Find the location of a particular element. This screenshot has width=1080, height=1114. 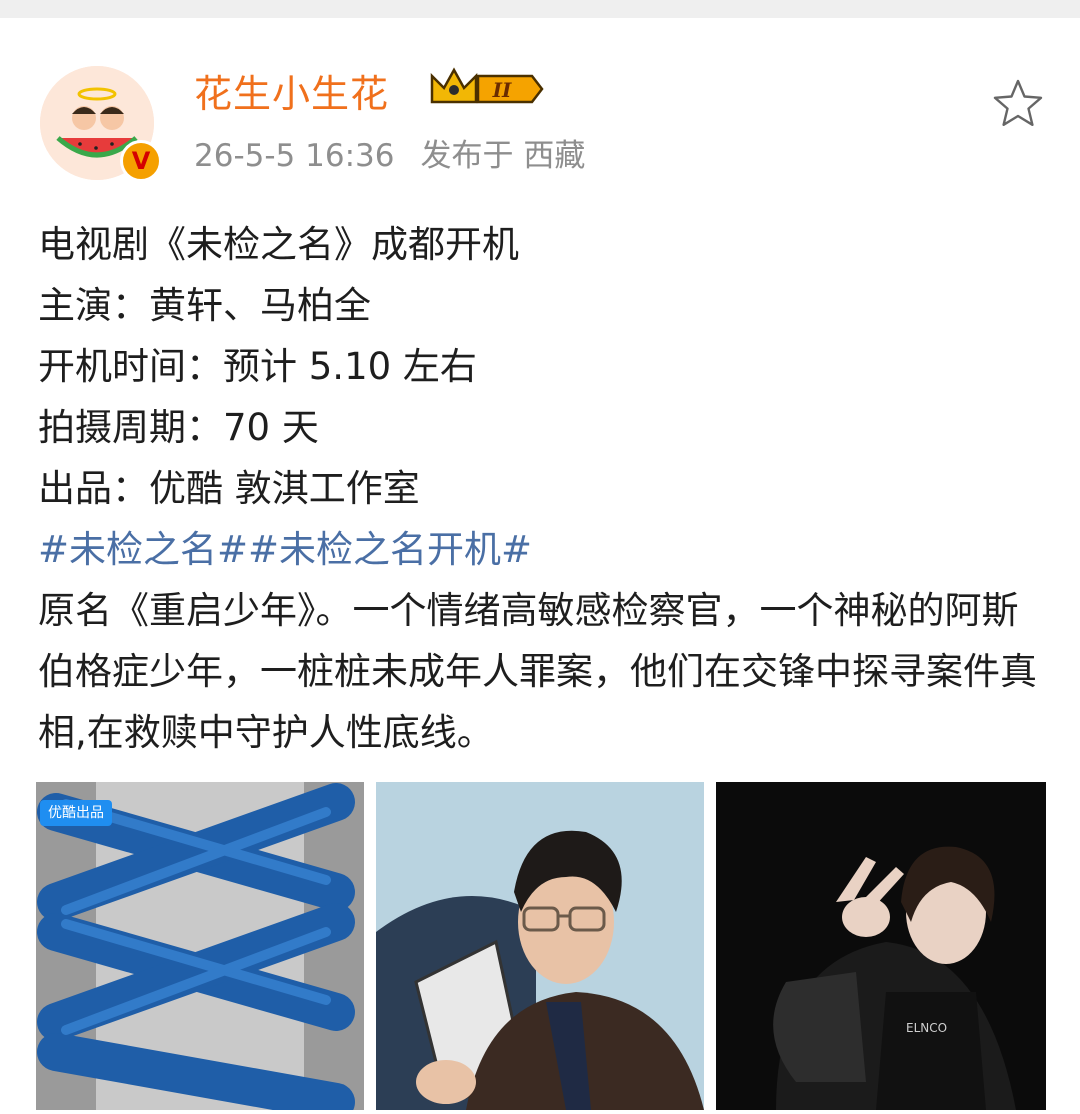

username: 花生小生花 is located at coordinates (291, 94).